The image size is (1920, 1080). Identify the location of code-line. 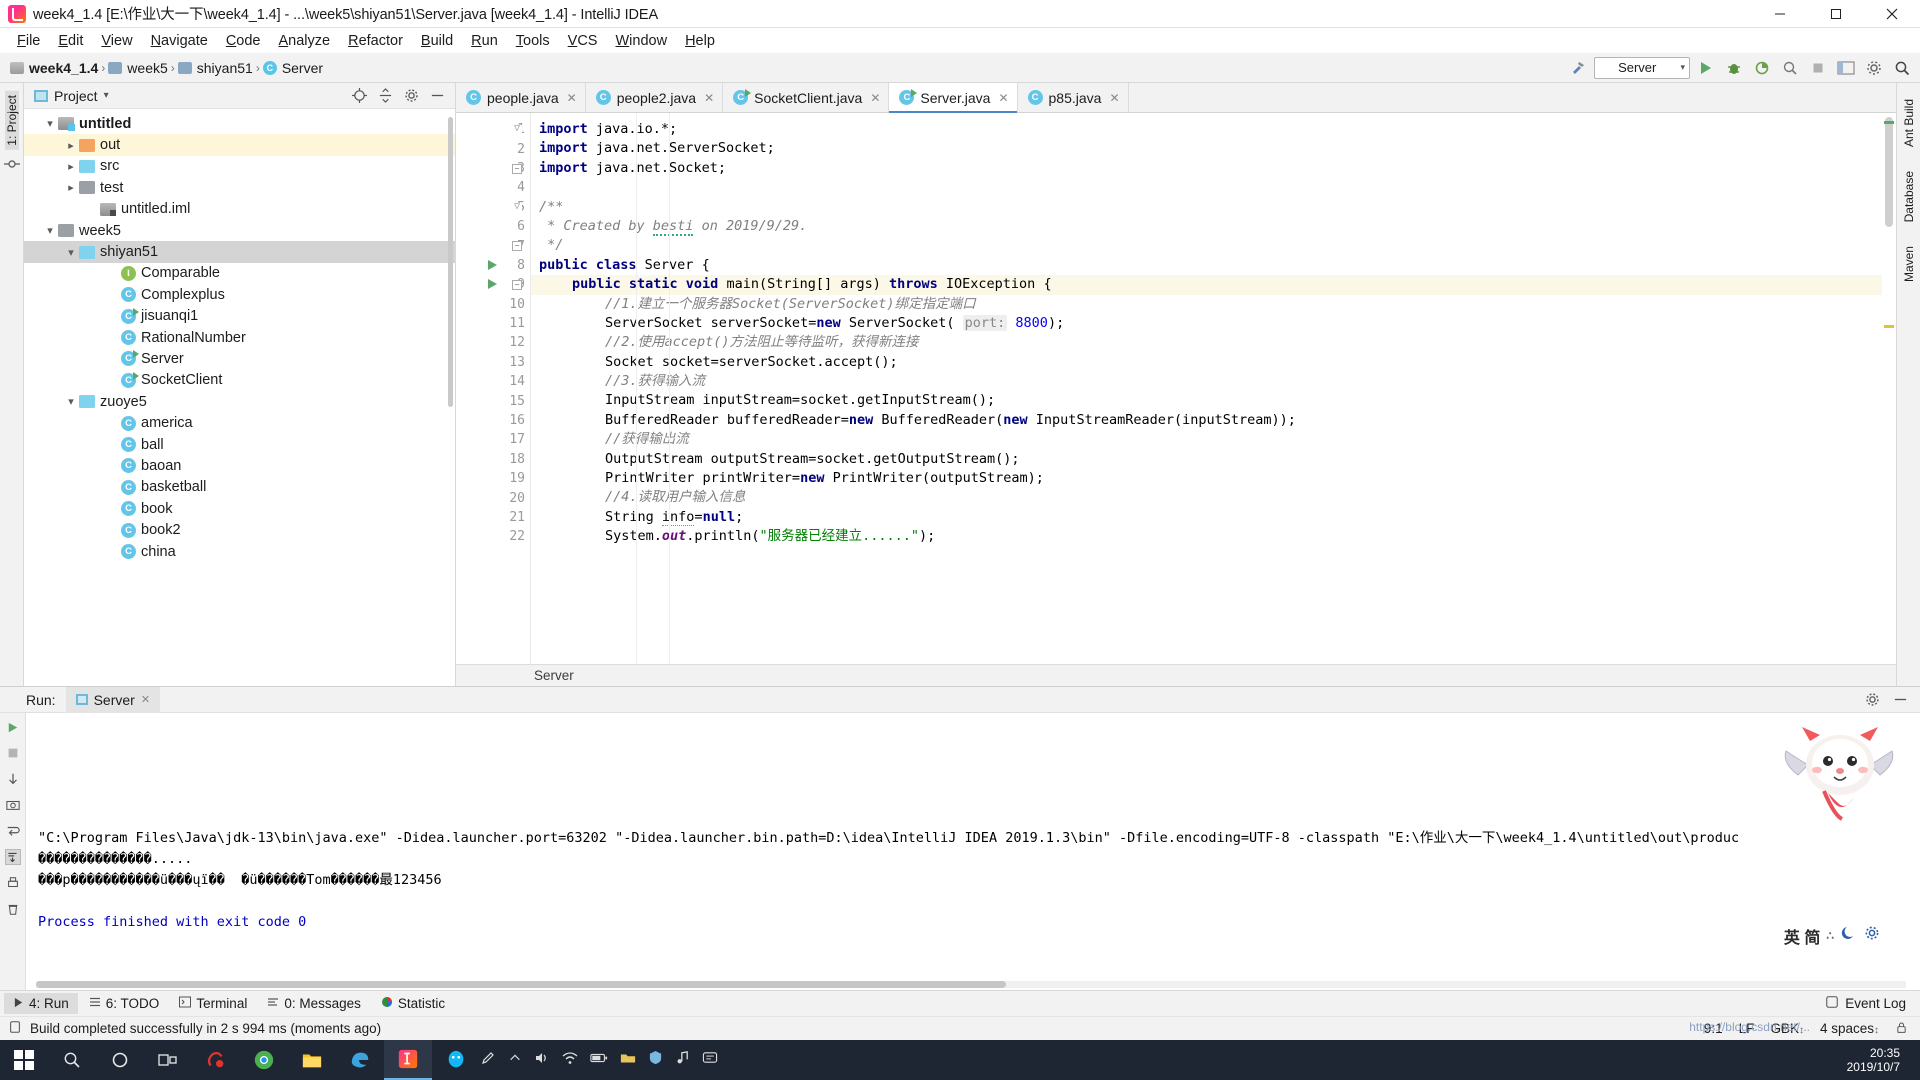
(1213, 187).